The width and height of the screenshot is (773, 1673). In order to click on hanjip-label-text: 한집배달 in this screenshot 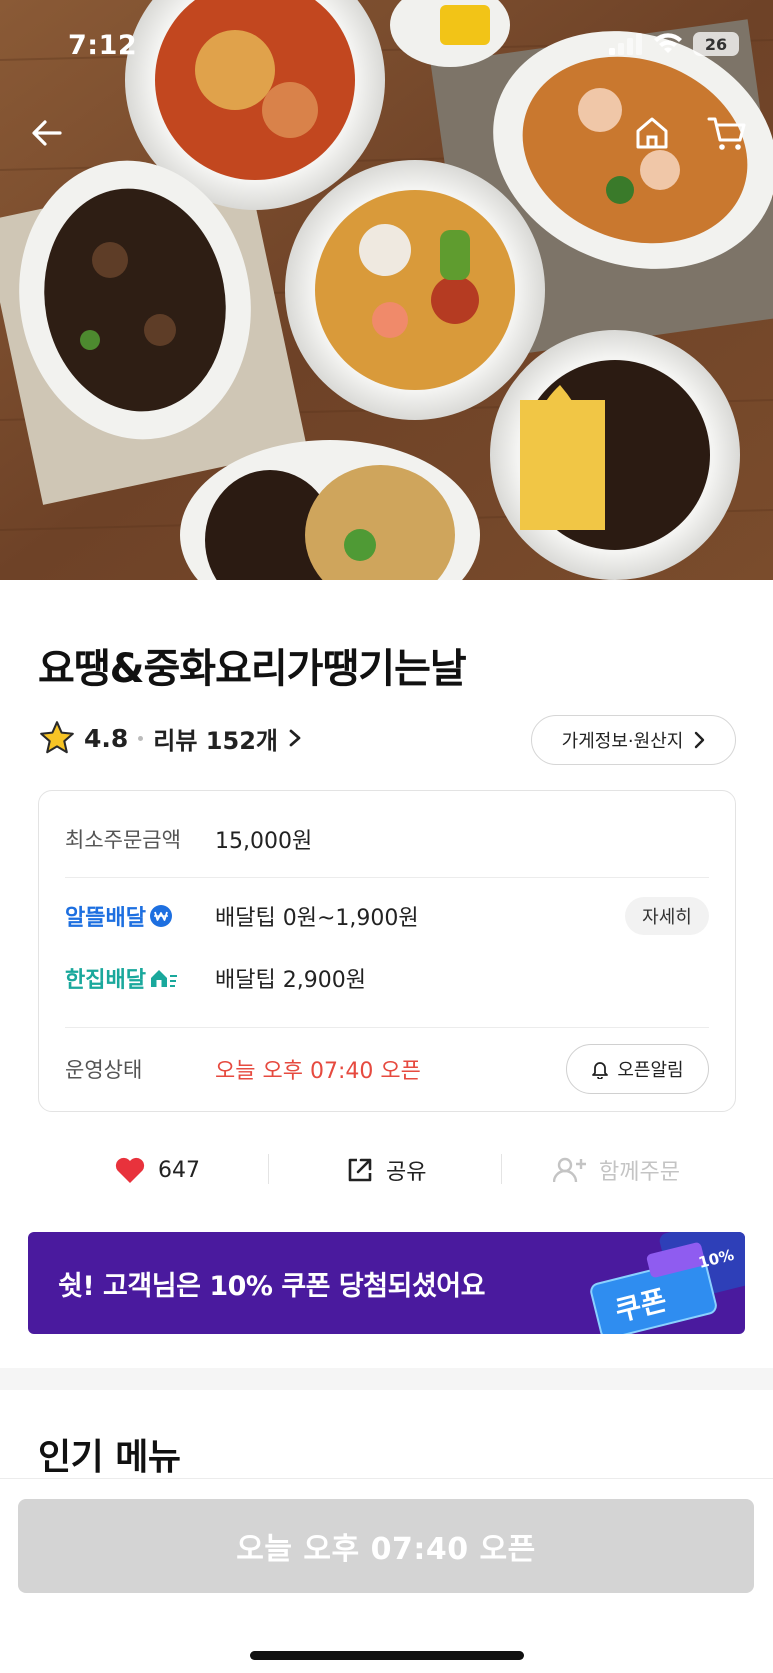, I will do `click(105, 980)`.